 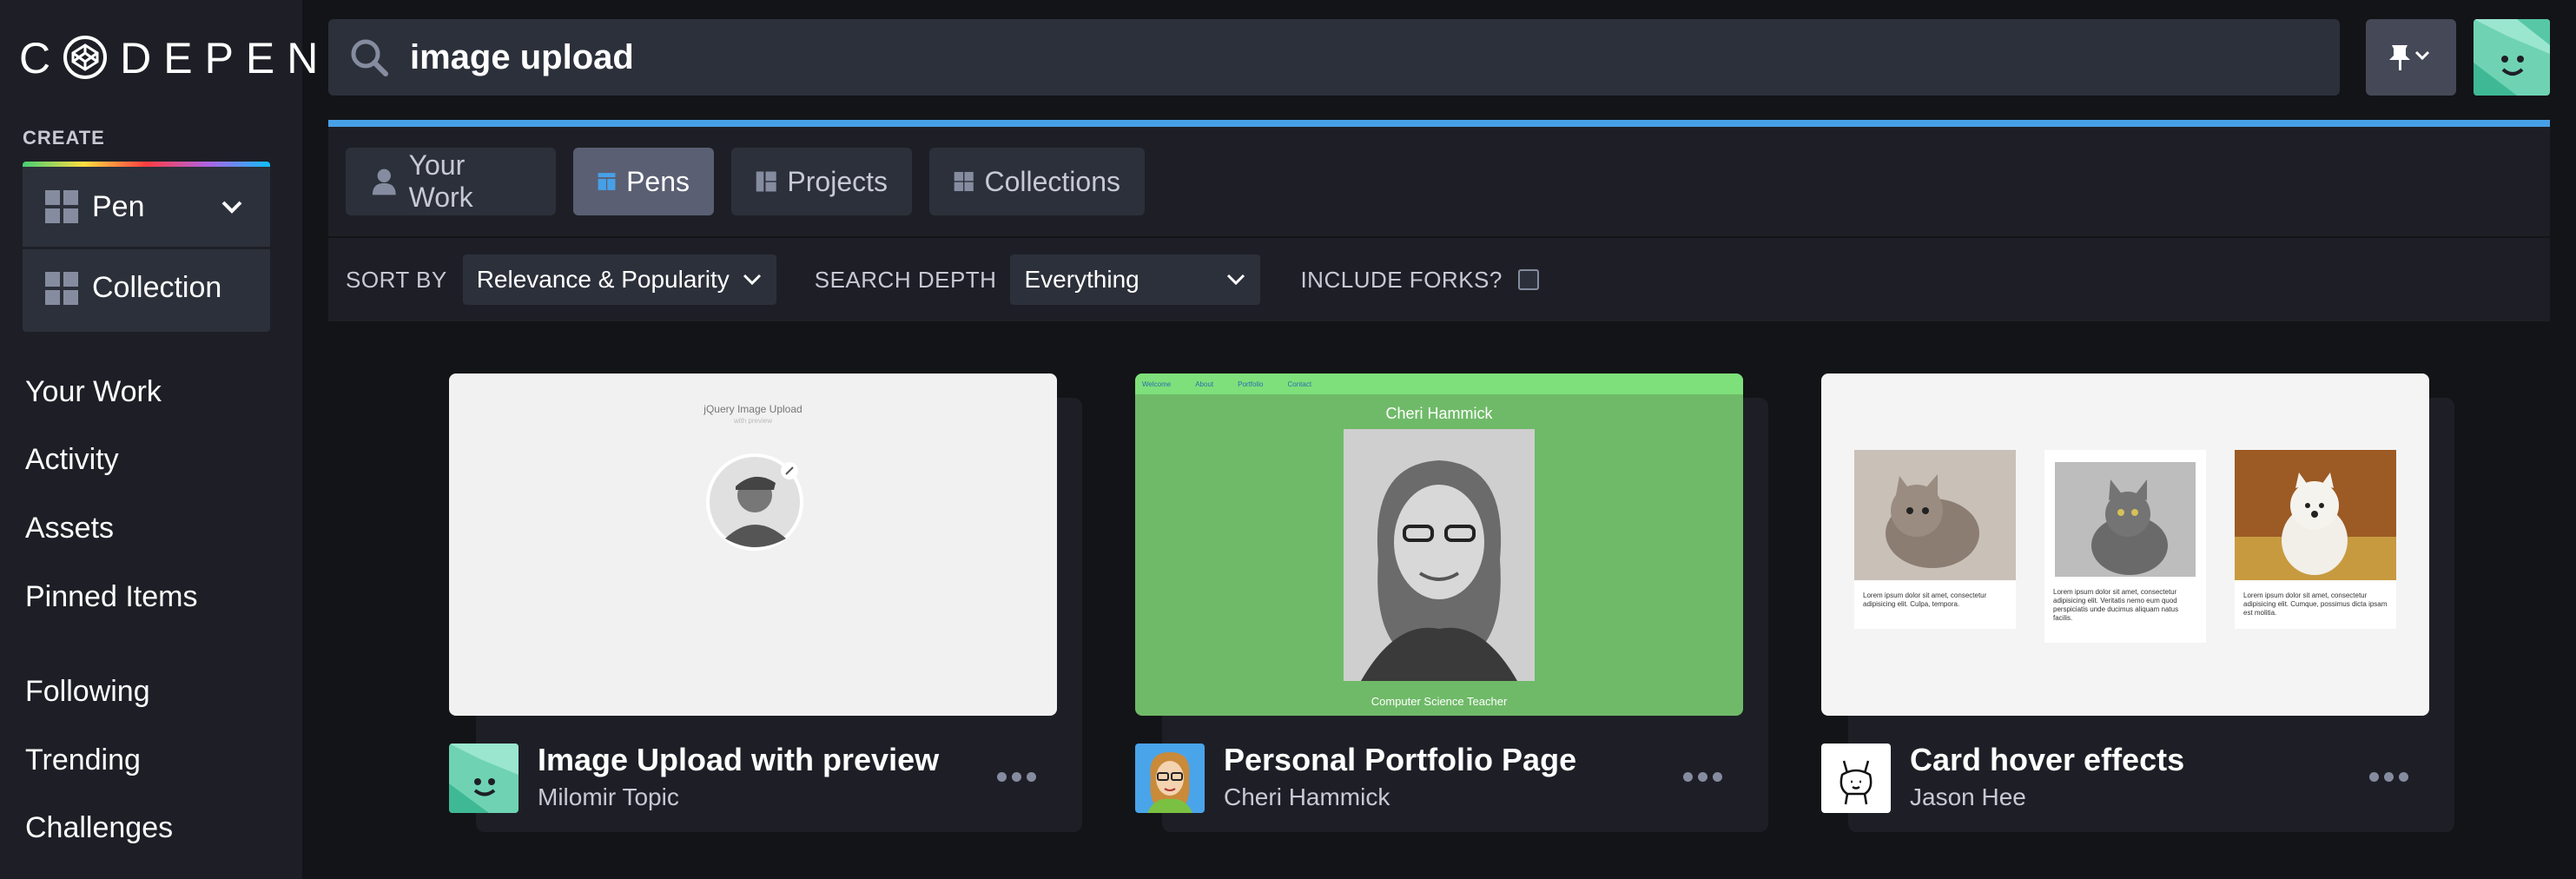 I want to click on logo-text-left: C, so click(x=41, y=58).